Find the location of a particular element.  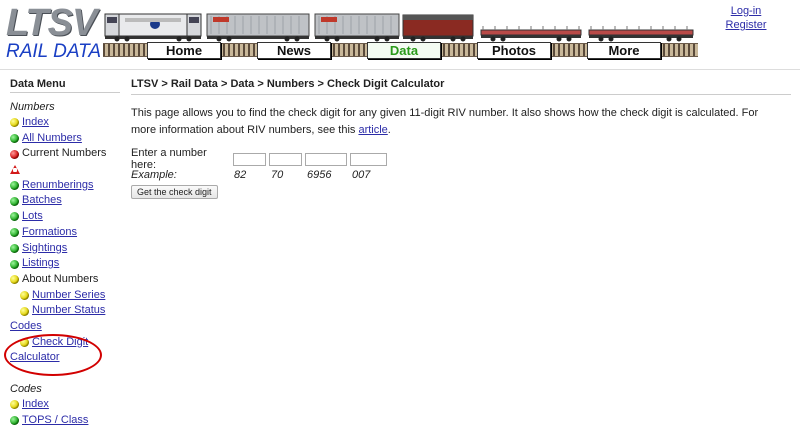

sidebar-item: Batches is located at coordinates (65, 201).